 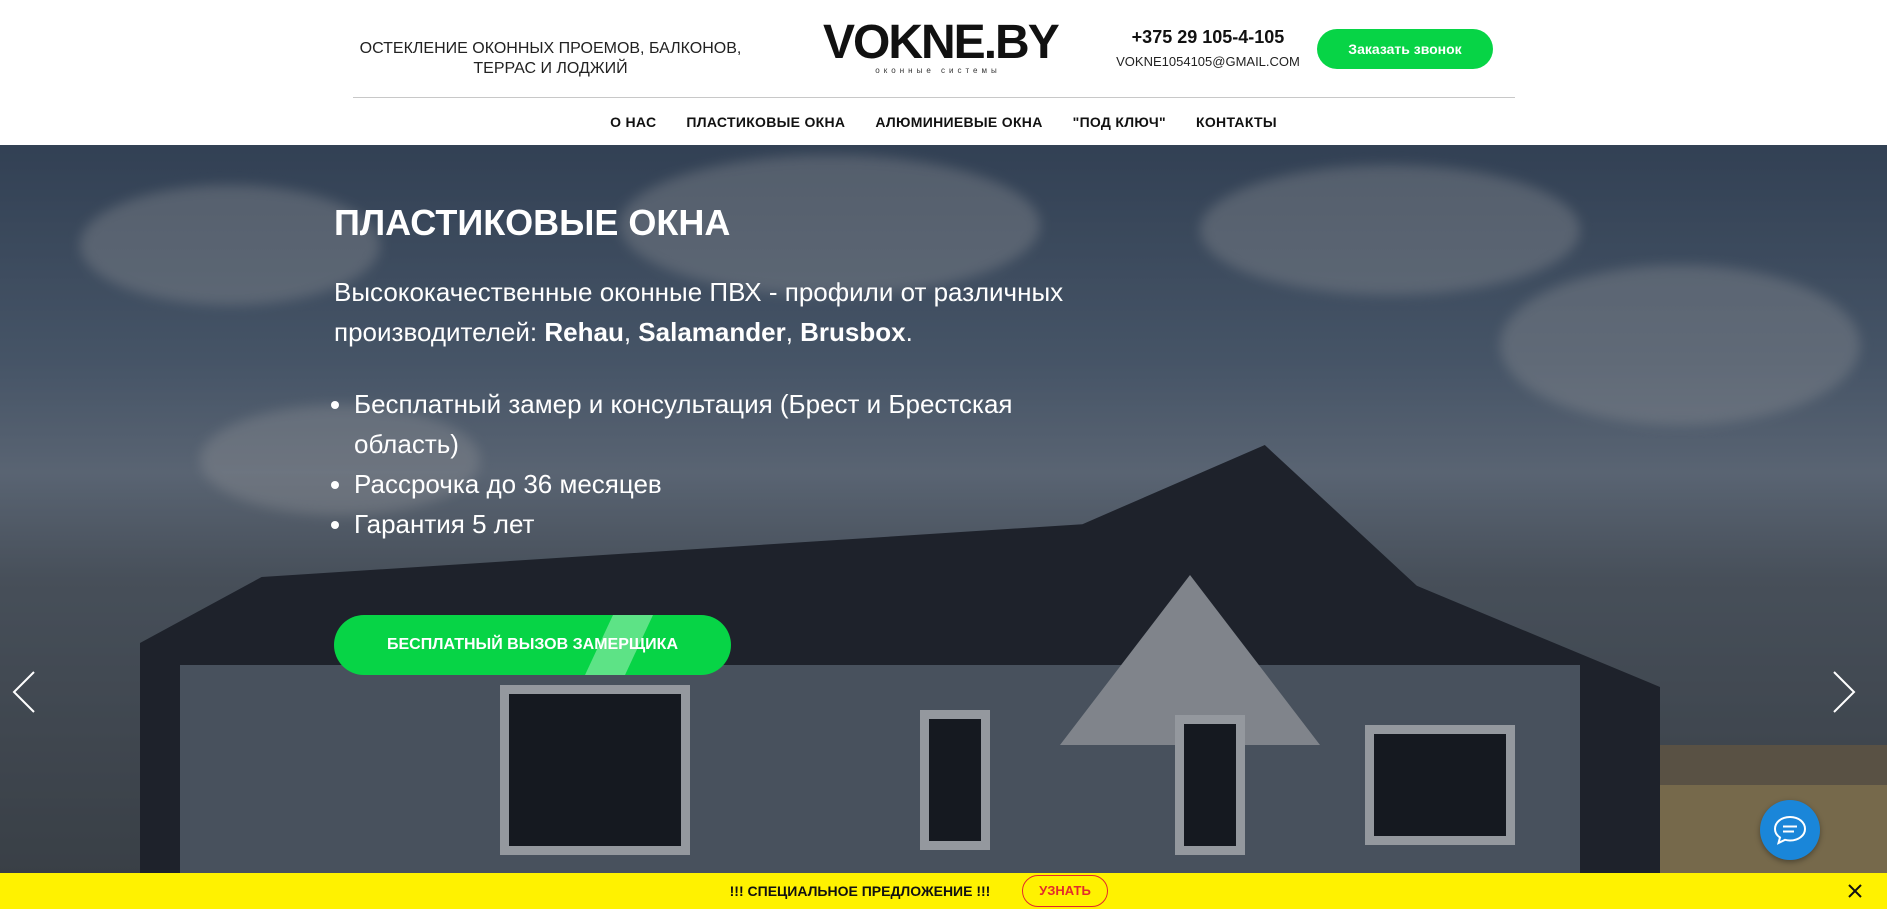 What do you see at coordinates (734, 484) in the screenshot?
I see `benefit-item: Рассрочка до 36 месяцев` at bounding box center [734, 484].